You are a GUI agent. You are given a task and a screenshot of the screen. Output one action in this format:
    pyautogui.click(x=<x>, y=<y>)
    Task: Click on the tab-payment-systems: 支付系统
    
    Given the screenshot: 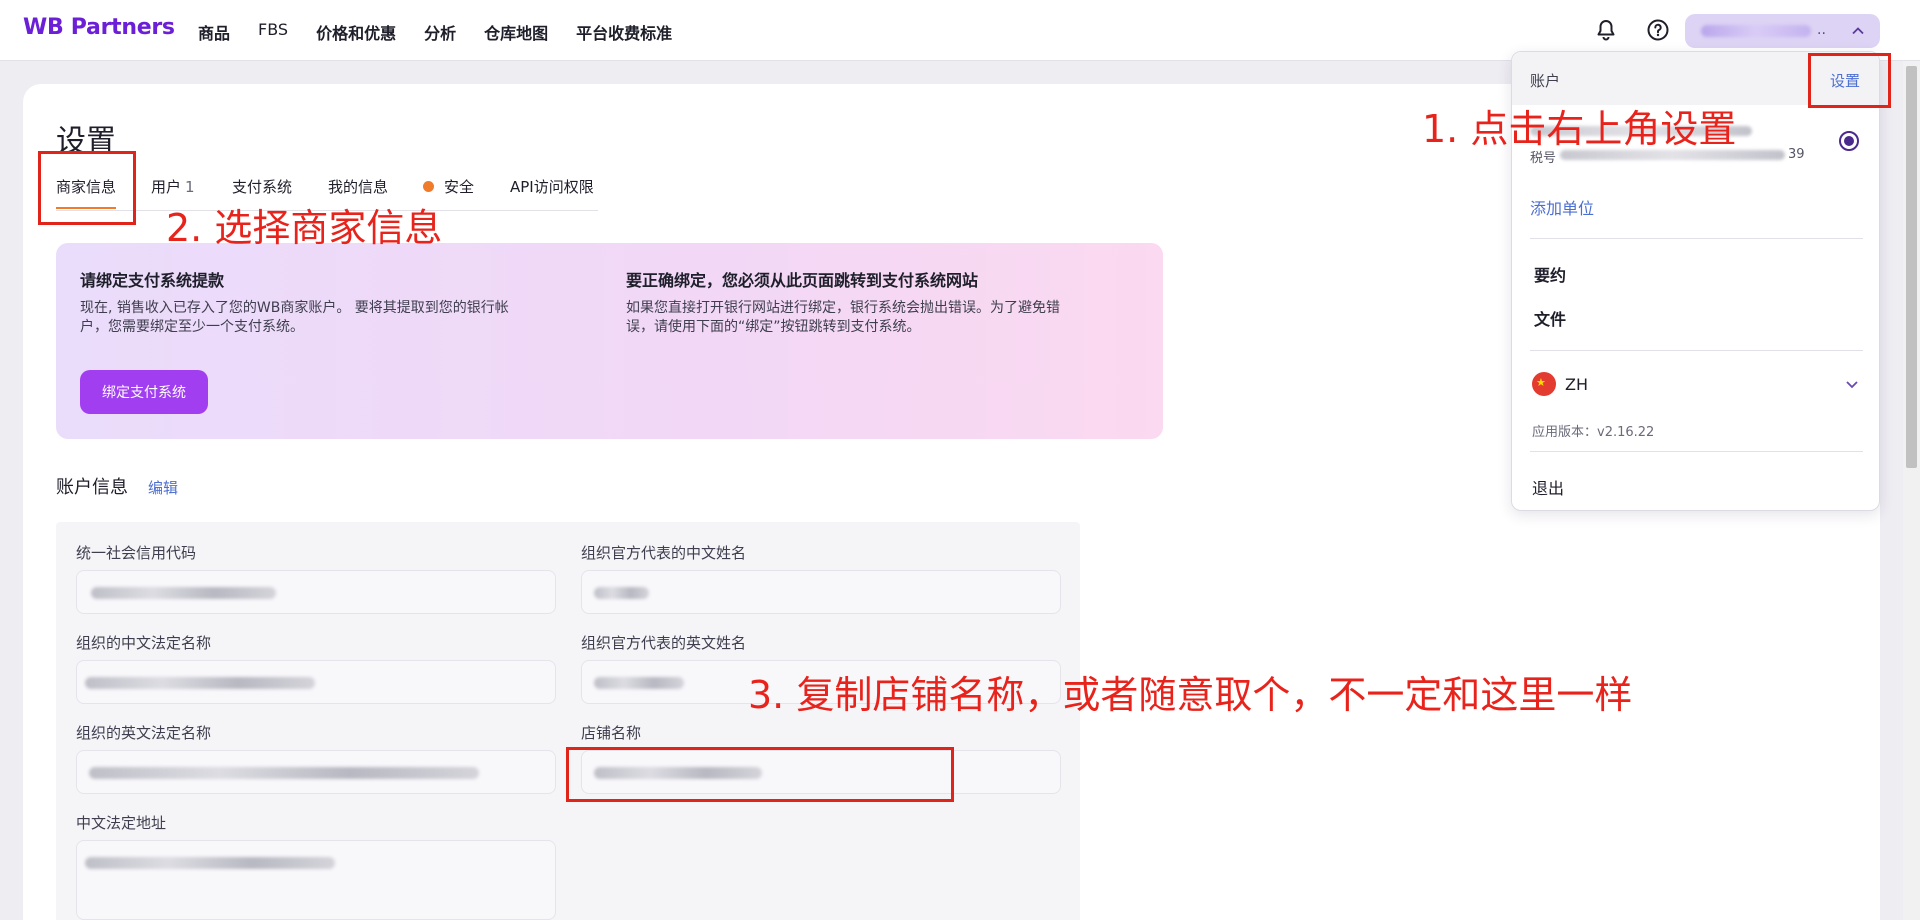 What is the action you would take?
    pyautogui.click(x=262, y=186)
    